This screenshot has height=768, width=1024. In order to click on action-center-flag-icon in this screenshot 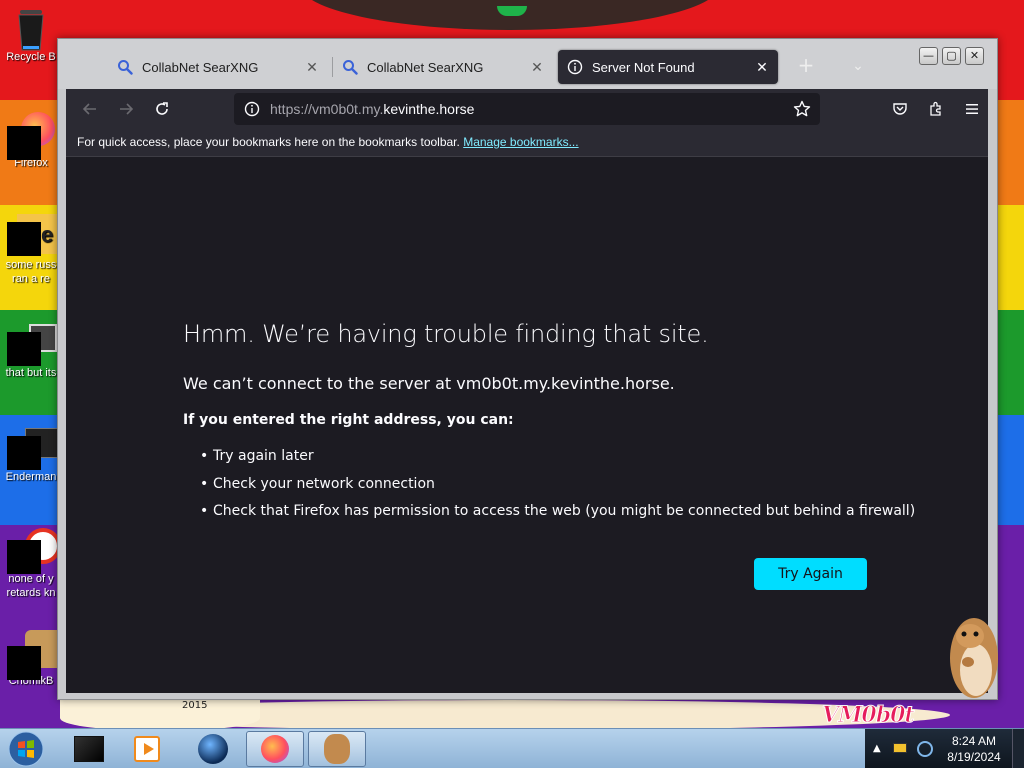, I will do `click(900, 748)`.